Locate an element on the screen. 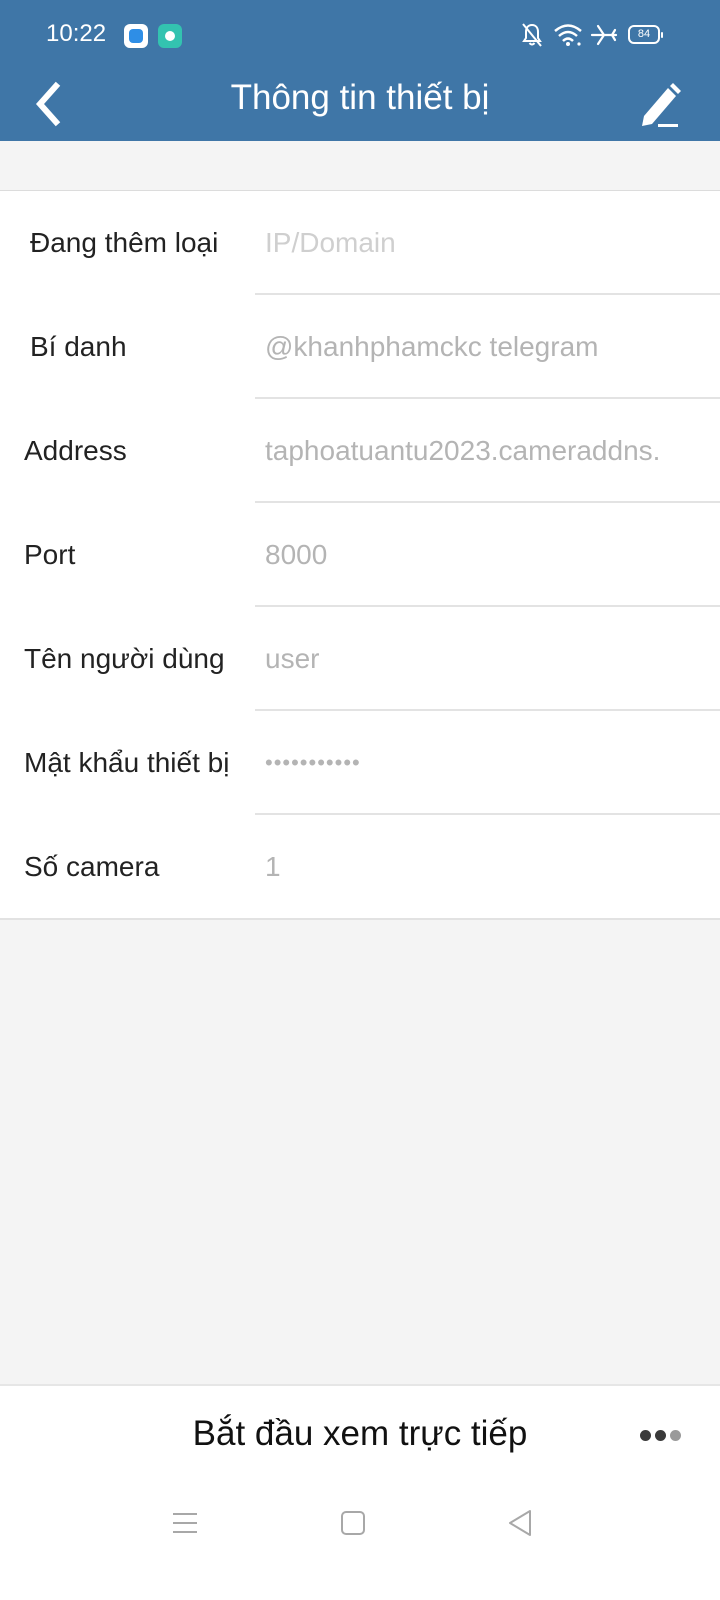 This screenshot has height=1600, width=720. username-input: user is located at coordinates (472, 659).